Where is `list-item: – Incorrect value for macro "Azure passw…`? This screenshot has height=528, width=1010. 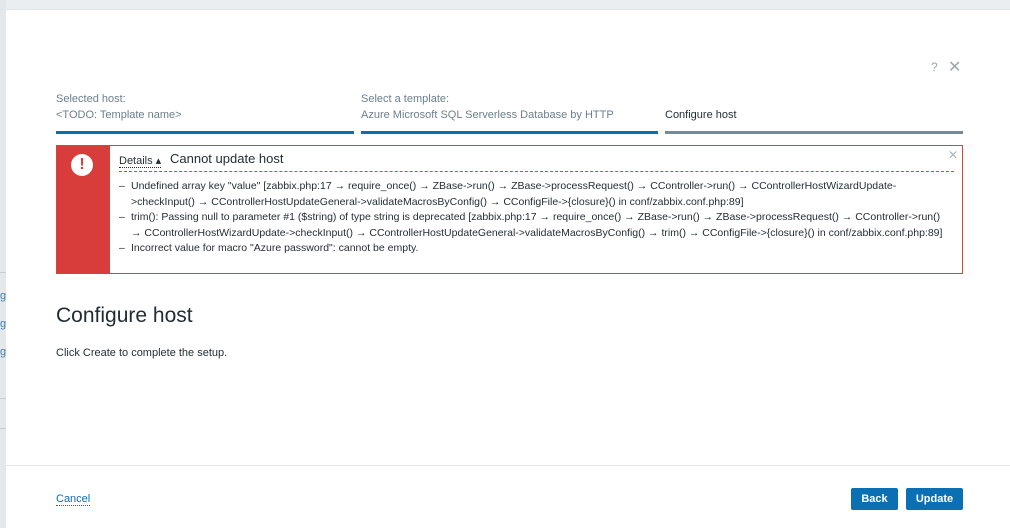 list-item: – Incorrect value for macro "Azure passw… is located at coordinates (534, 249).